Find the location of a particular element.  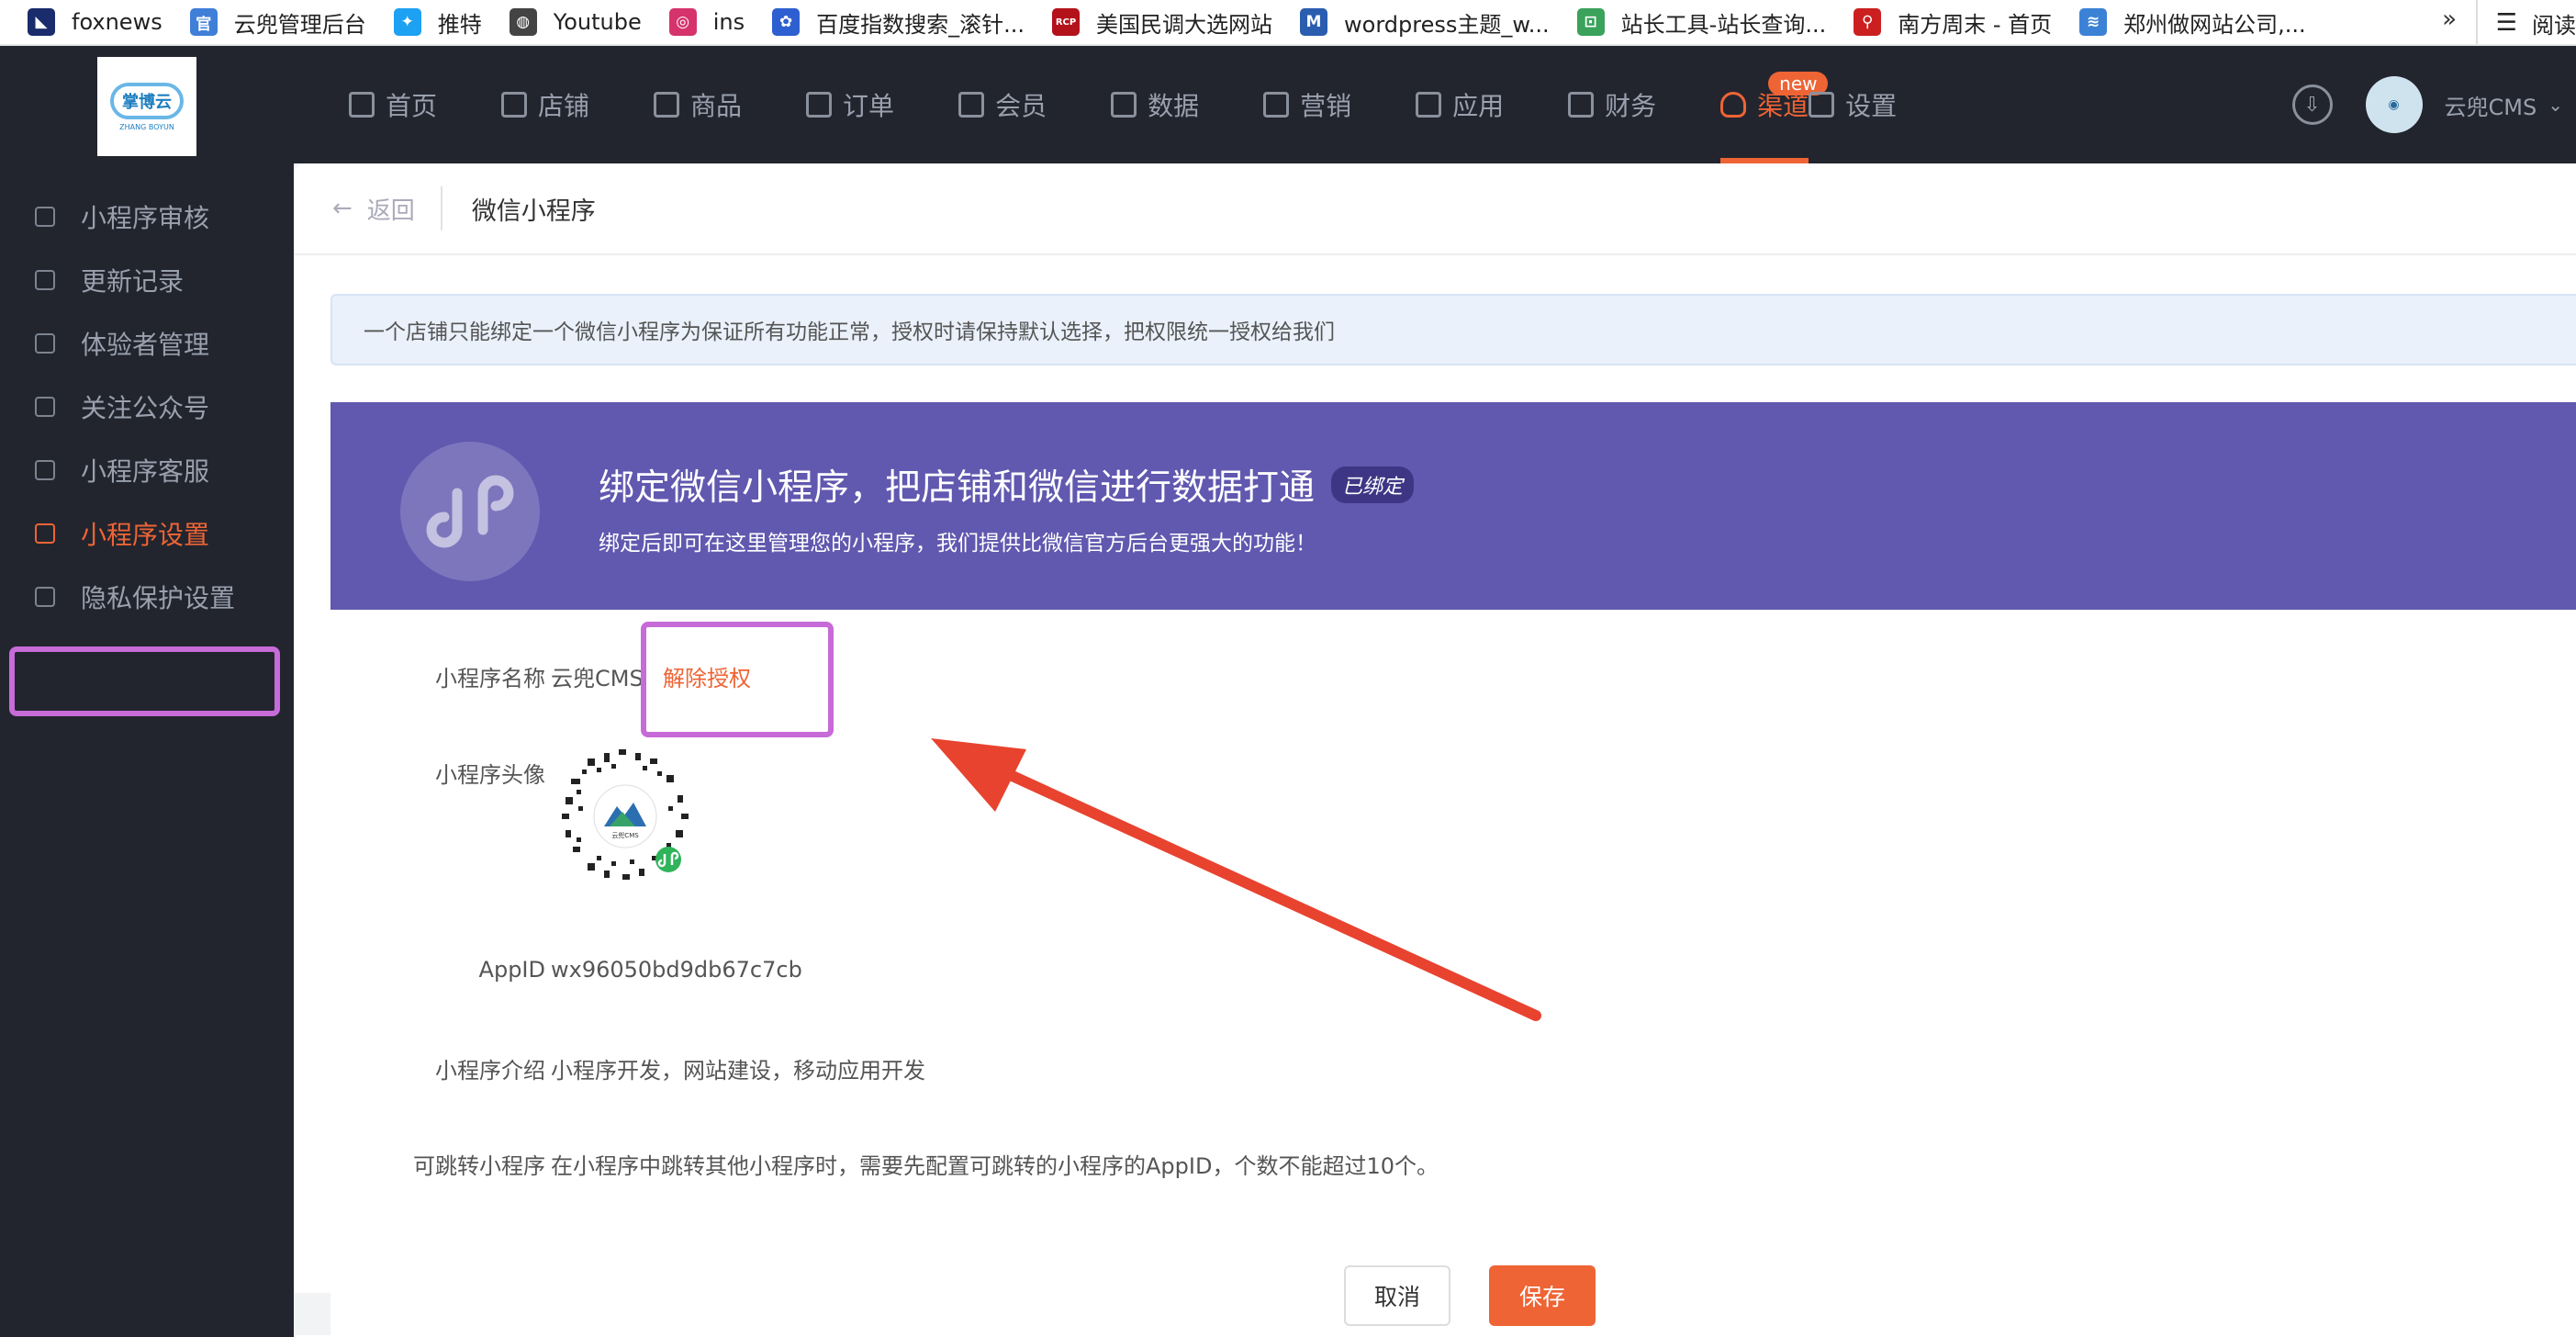

sidebar-item-label: 小程序客服 is located at coordinates (145, 471).